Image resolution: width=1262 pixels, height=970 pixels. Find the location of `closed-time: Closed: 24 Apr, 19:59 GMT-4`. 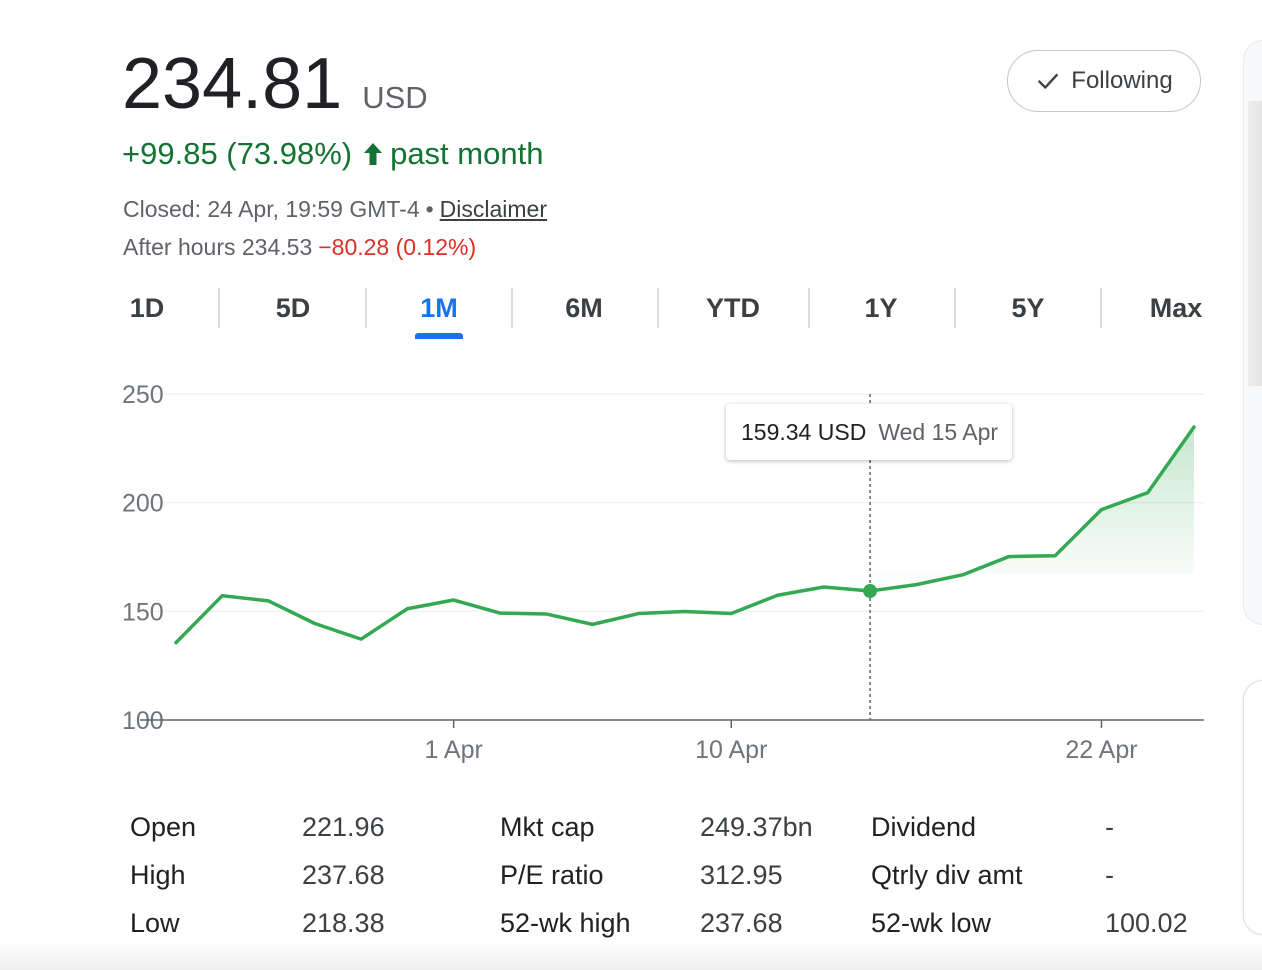

closed-time: Closed: 24 Apr, 19:59 GMT-4 is located at coordinates (271, 209).